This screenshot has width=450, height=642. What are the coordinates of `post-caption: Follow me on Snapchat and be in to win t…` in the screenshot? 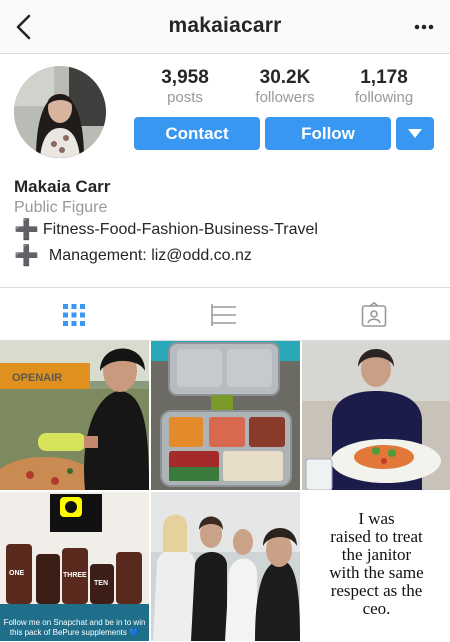 It's located at (74, 627).